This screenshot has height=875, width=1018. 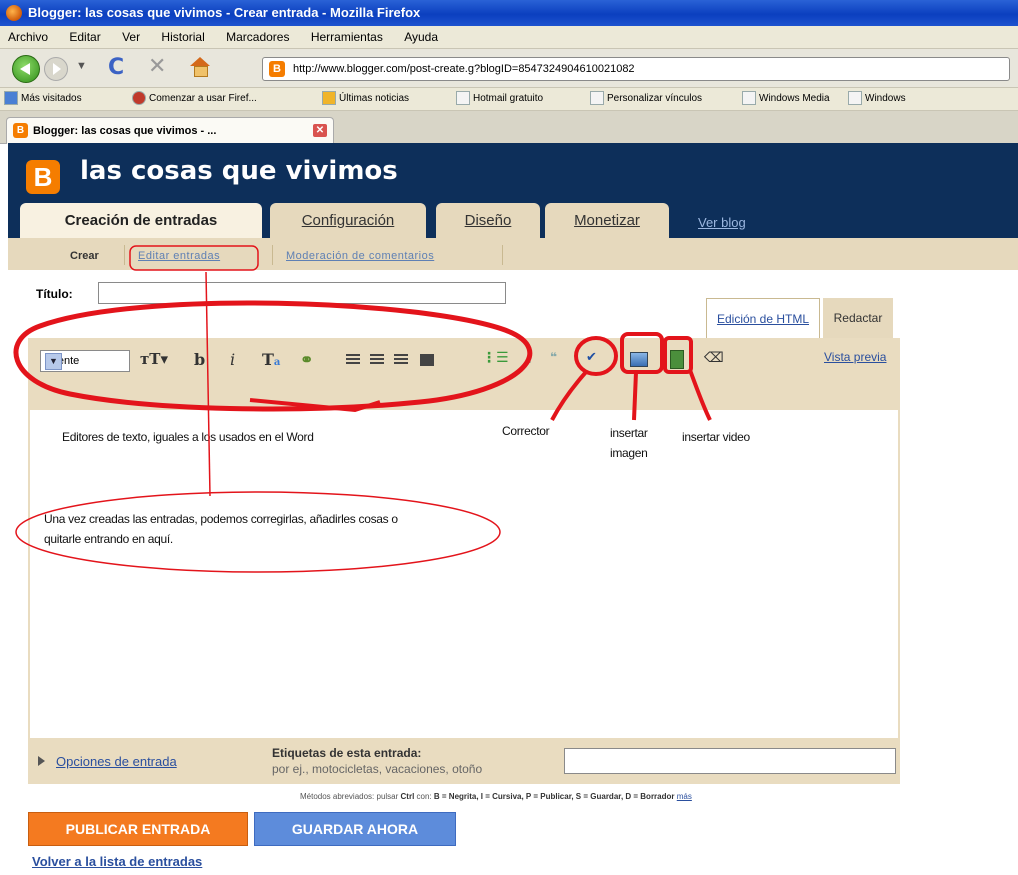 I want to click on bookmark-personalizar: Personalizar vínculos, so click(x=646, y=99).